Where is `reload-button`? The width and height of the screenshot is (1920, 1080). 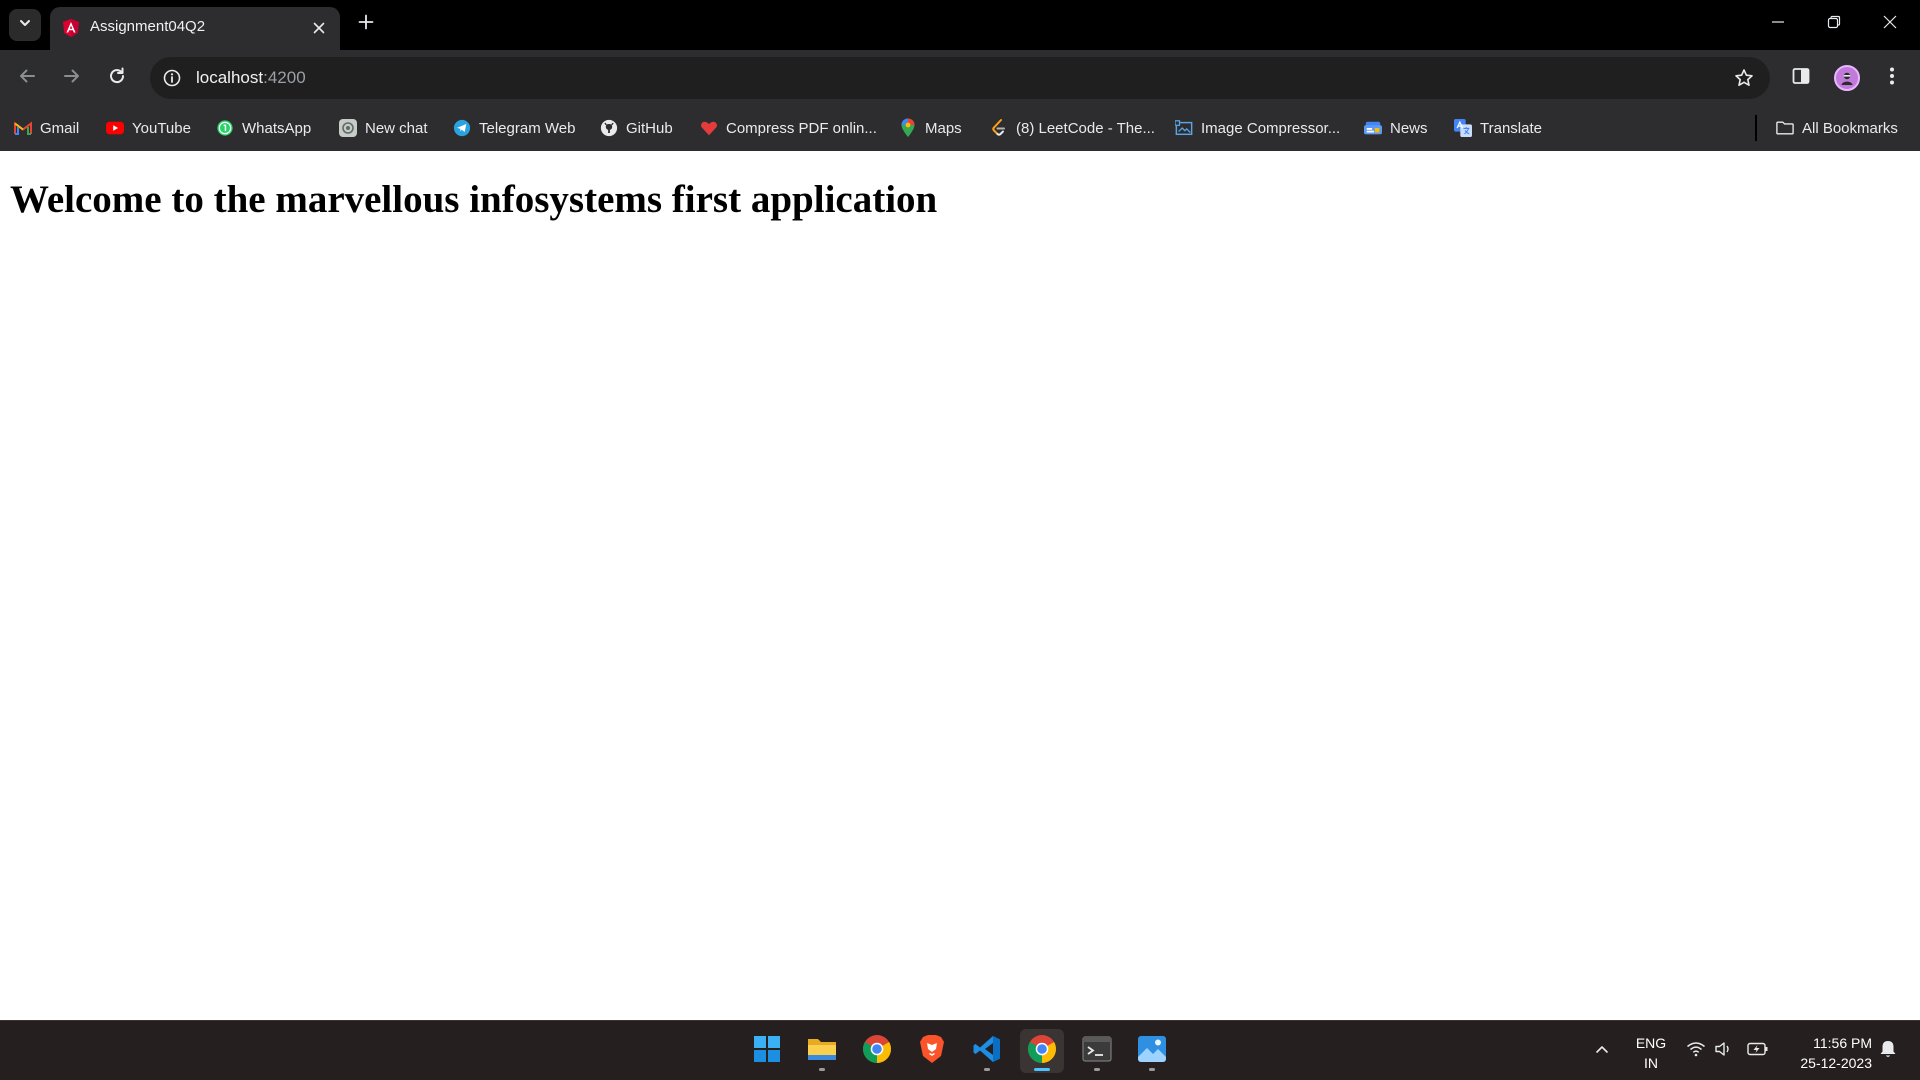 reload-button is located at coordinates (117, 78).